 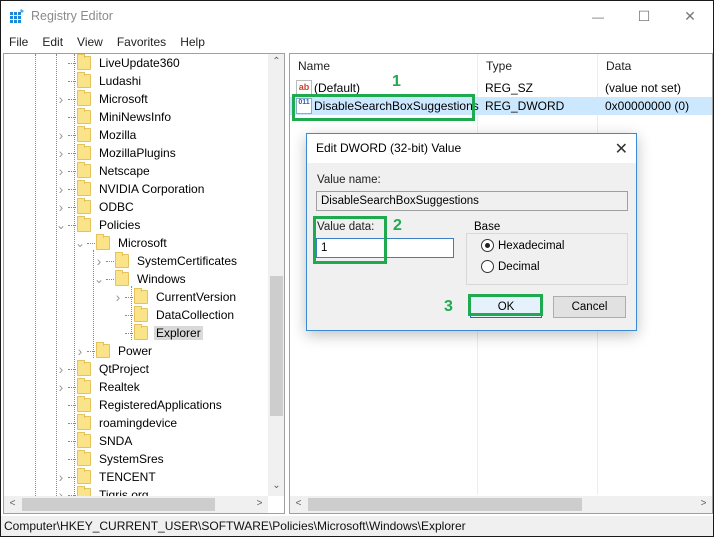 What do you see at coordinates (349, 180) in the screenshot?
I see `value-name-label: Value name:` at bounding box center [349, 180].